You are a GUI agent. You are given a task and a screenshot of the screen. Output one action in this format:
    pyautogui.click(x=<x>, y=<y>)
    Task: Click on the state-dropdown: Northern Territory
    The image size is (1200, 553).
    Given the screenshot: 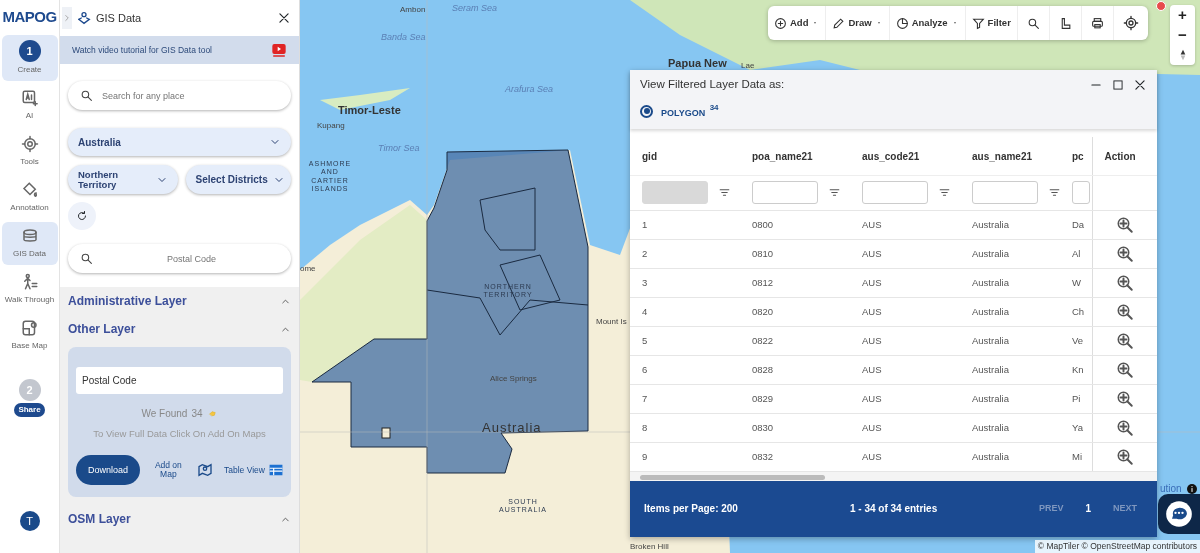 What is the action you would take?
    pyautogui.click(x=123, y=179)
    